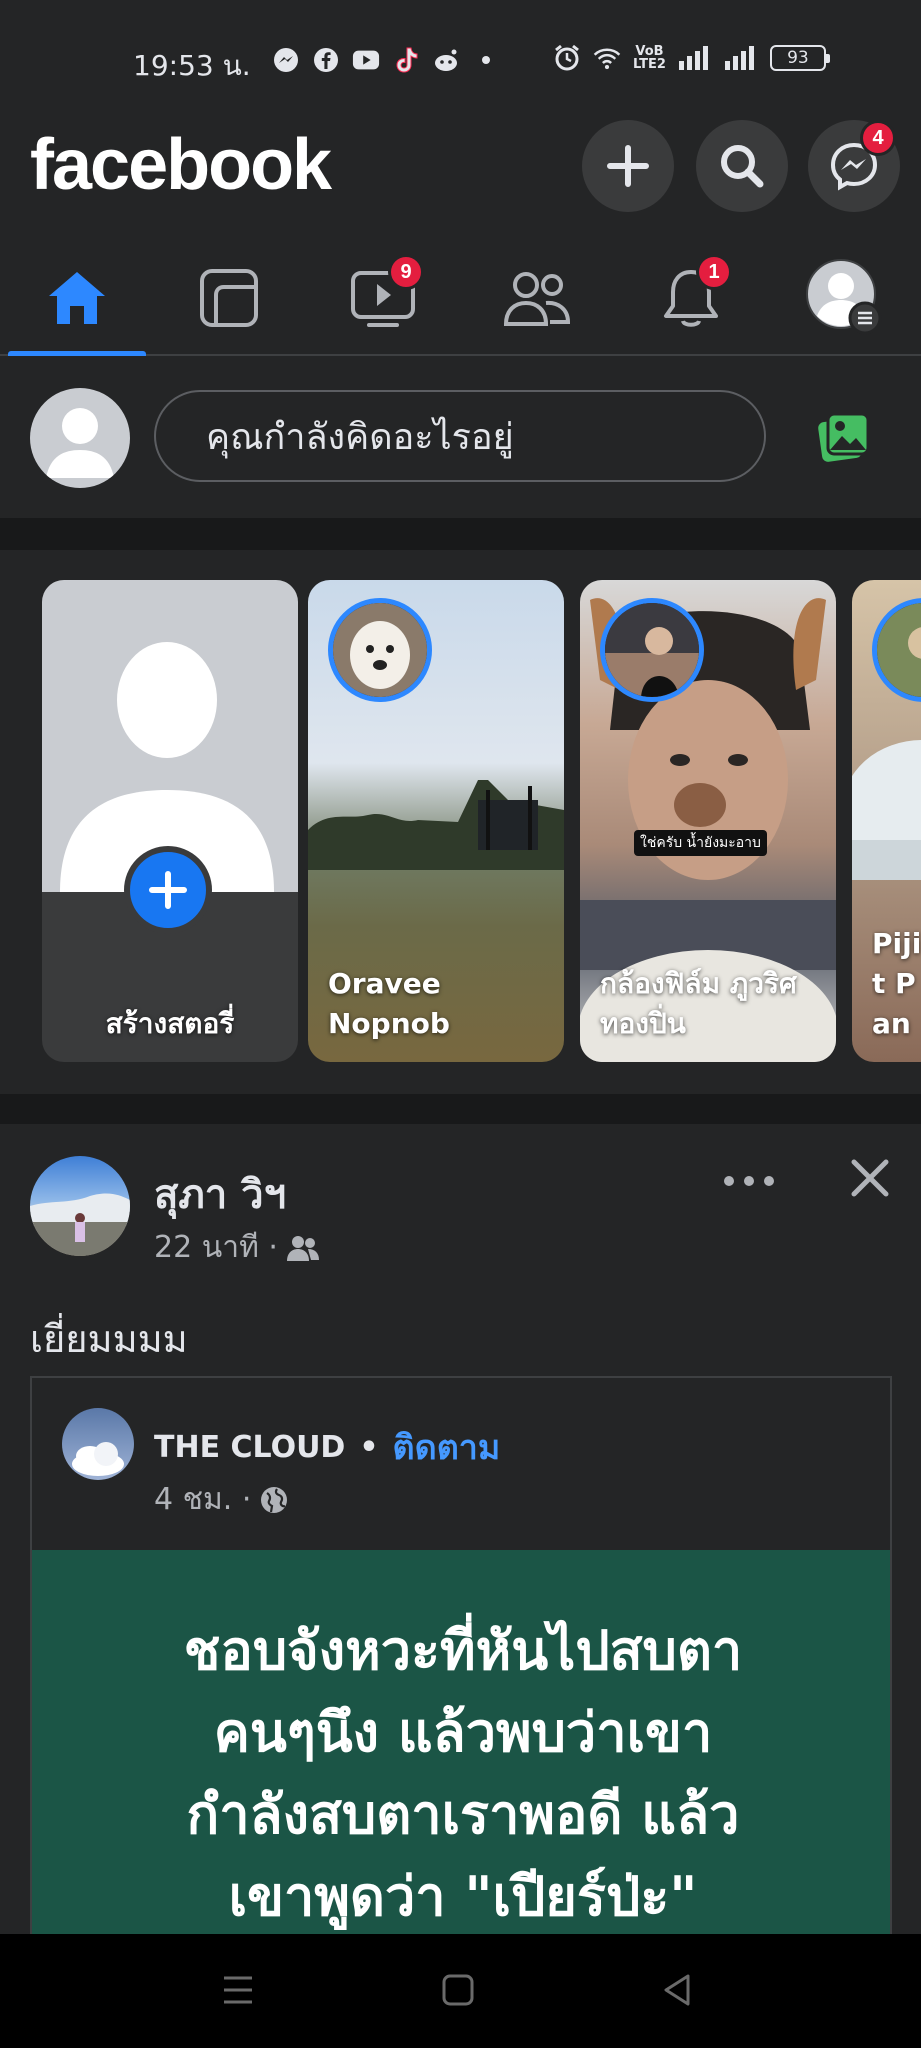 The width and height of the screenshot is (921, 2048). I want to click on default-avatar-icon, so click(80, 443).